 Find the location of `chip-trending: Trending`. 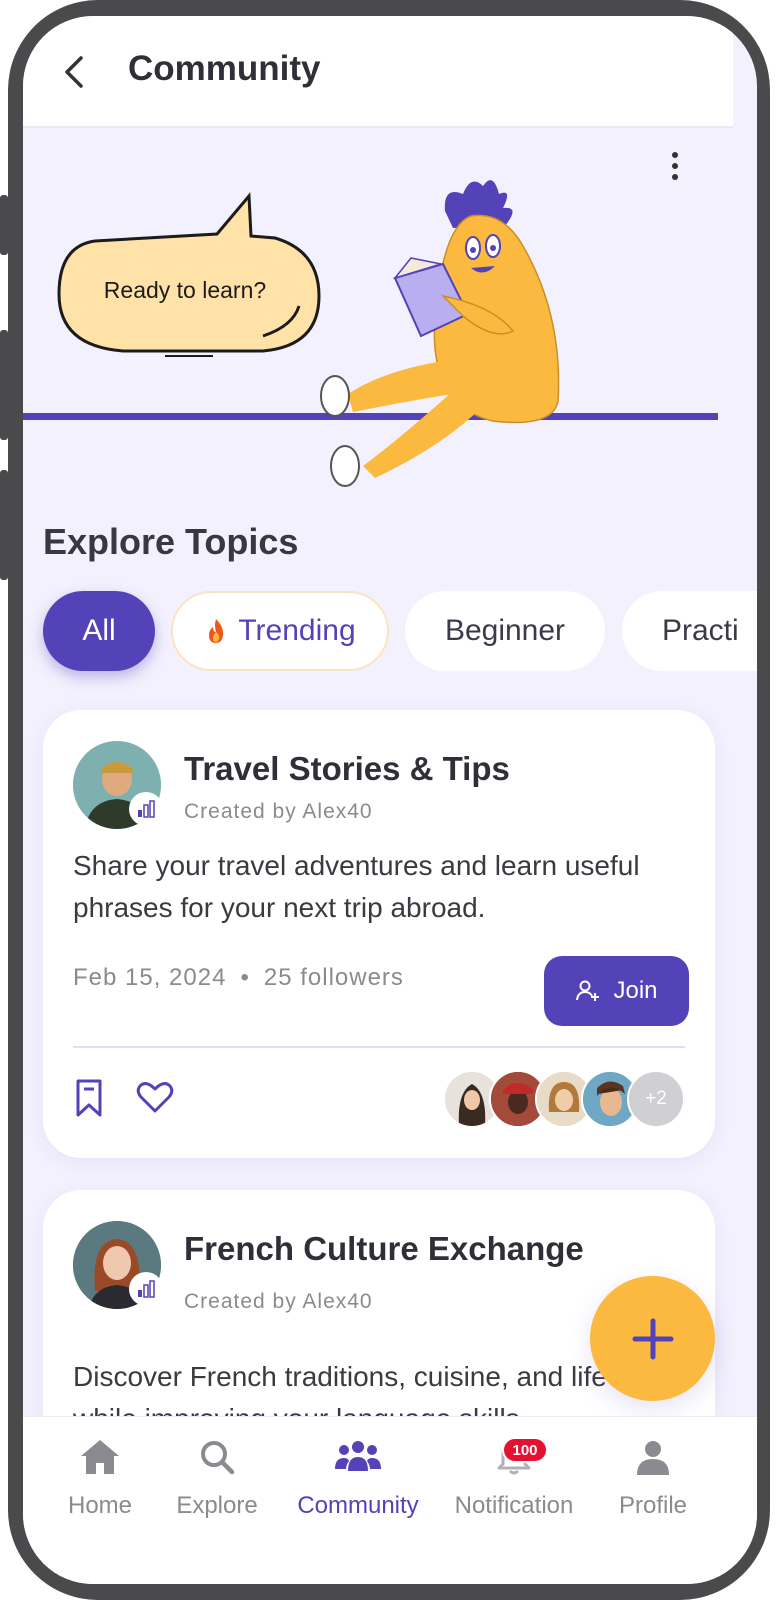

chip-trending: Trending is located at coordinates (280, 631).